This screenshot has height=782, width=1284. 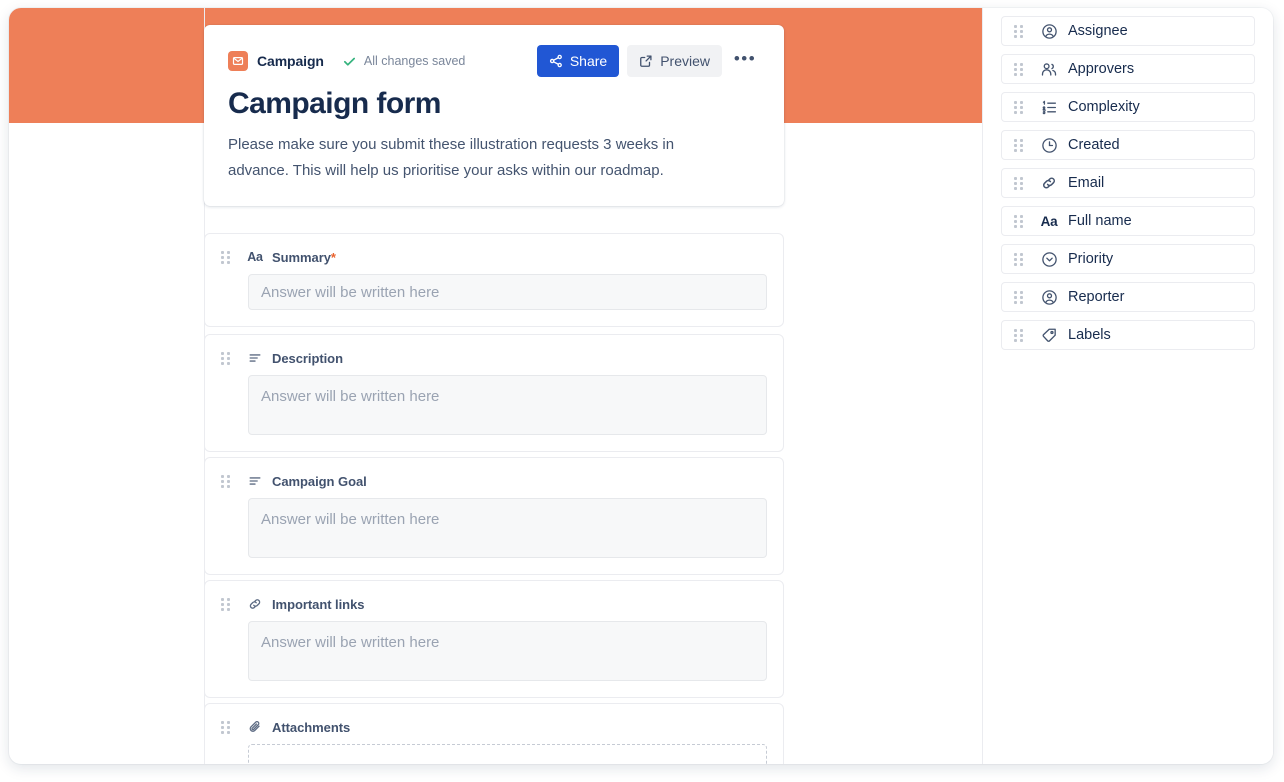 I want to click on sidebar-item-label: Approvers, so click(x=1101, y=69).